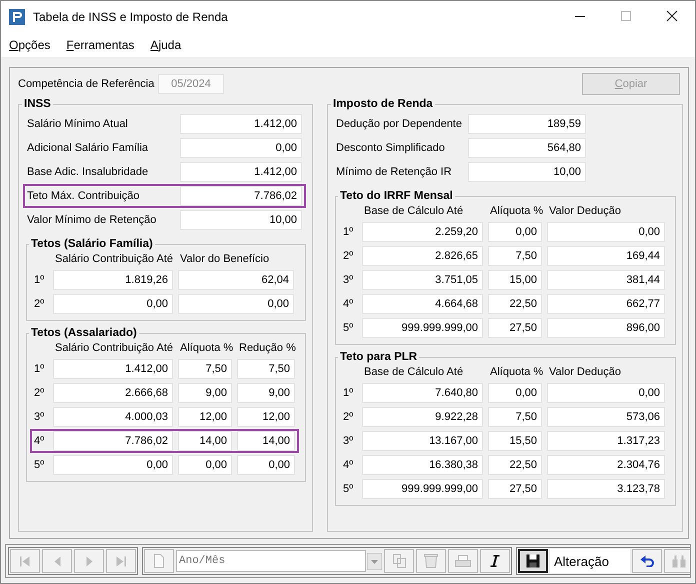 Image resolution: width=696 pixels, height=584 pixels. I want to click on value-field: 381,44, so click(606, 280).